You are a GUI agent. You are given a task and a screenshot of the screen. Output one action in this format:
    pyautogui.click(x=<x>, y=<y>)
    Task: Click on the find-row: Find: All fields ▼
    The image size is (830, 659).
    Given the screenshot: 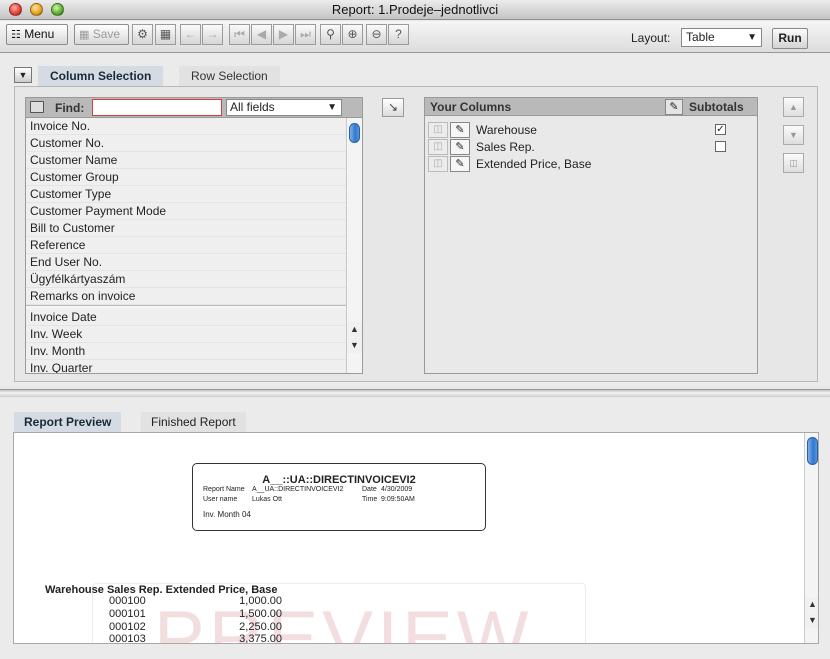 What is the action you would take?
    pyautogui.click(x=194, y=108)
    